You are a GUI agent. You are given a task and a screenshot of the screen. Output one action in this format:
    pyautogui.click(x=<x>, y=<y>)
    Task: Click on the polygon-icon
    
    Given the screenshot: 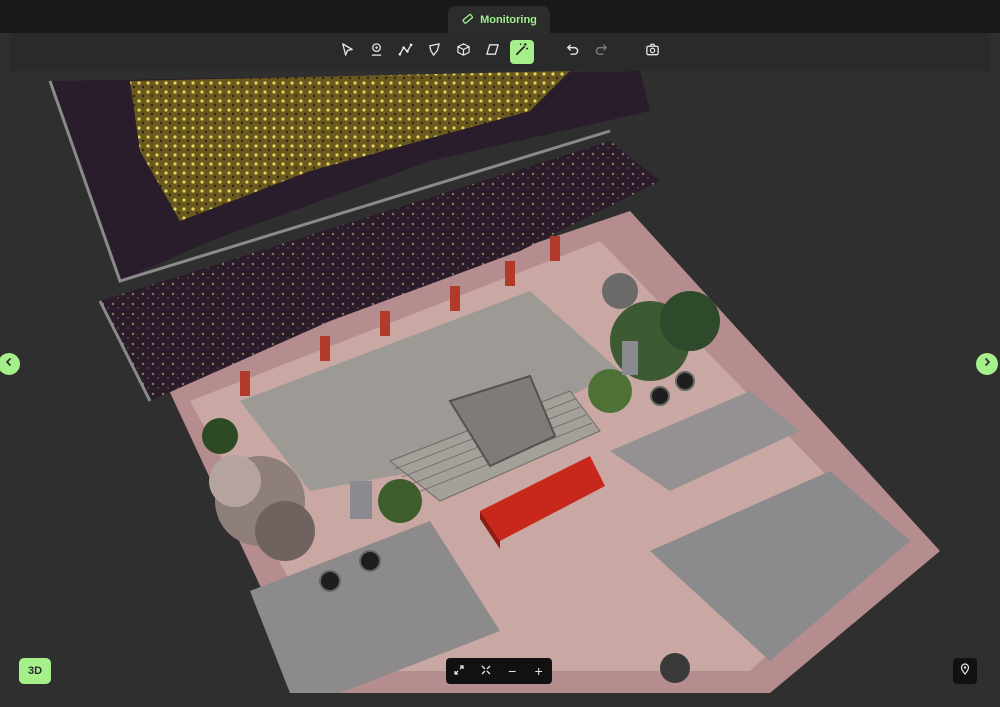 What is the action you would take?
    pyautogui.click(x=434, y=52)
    